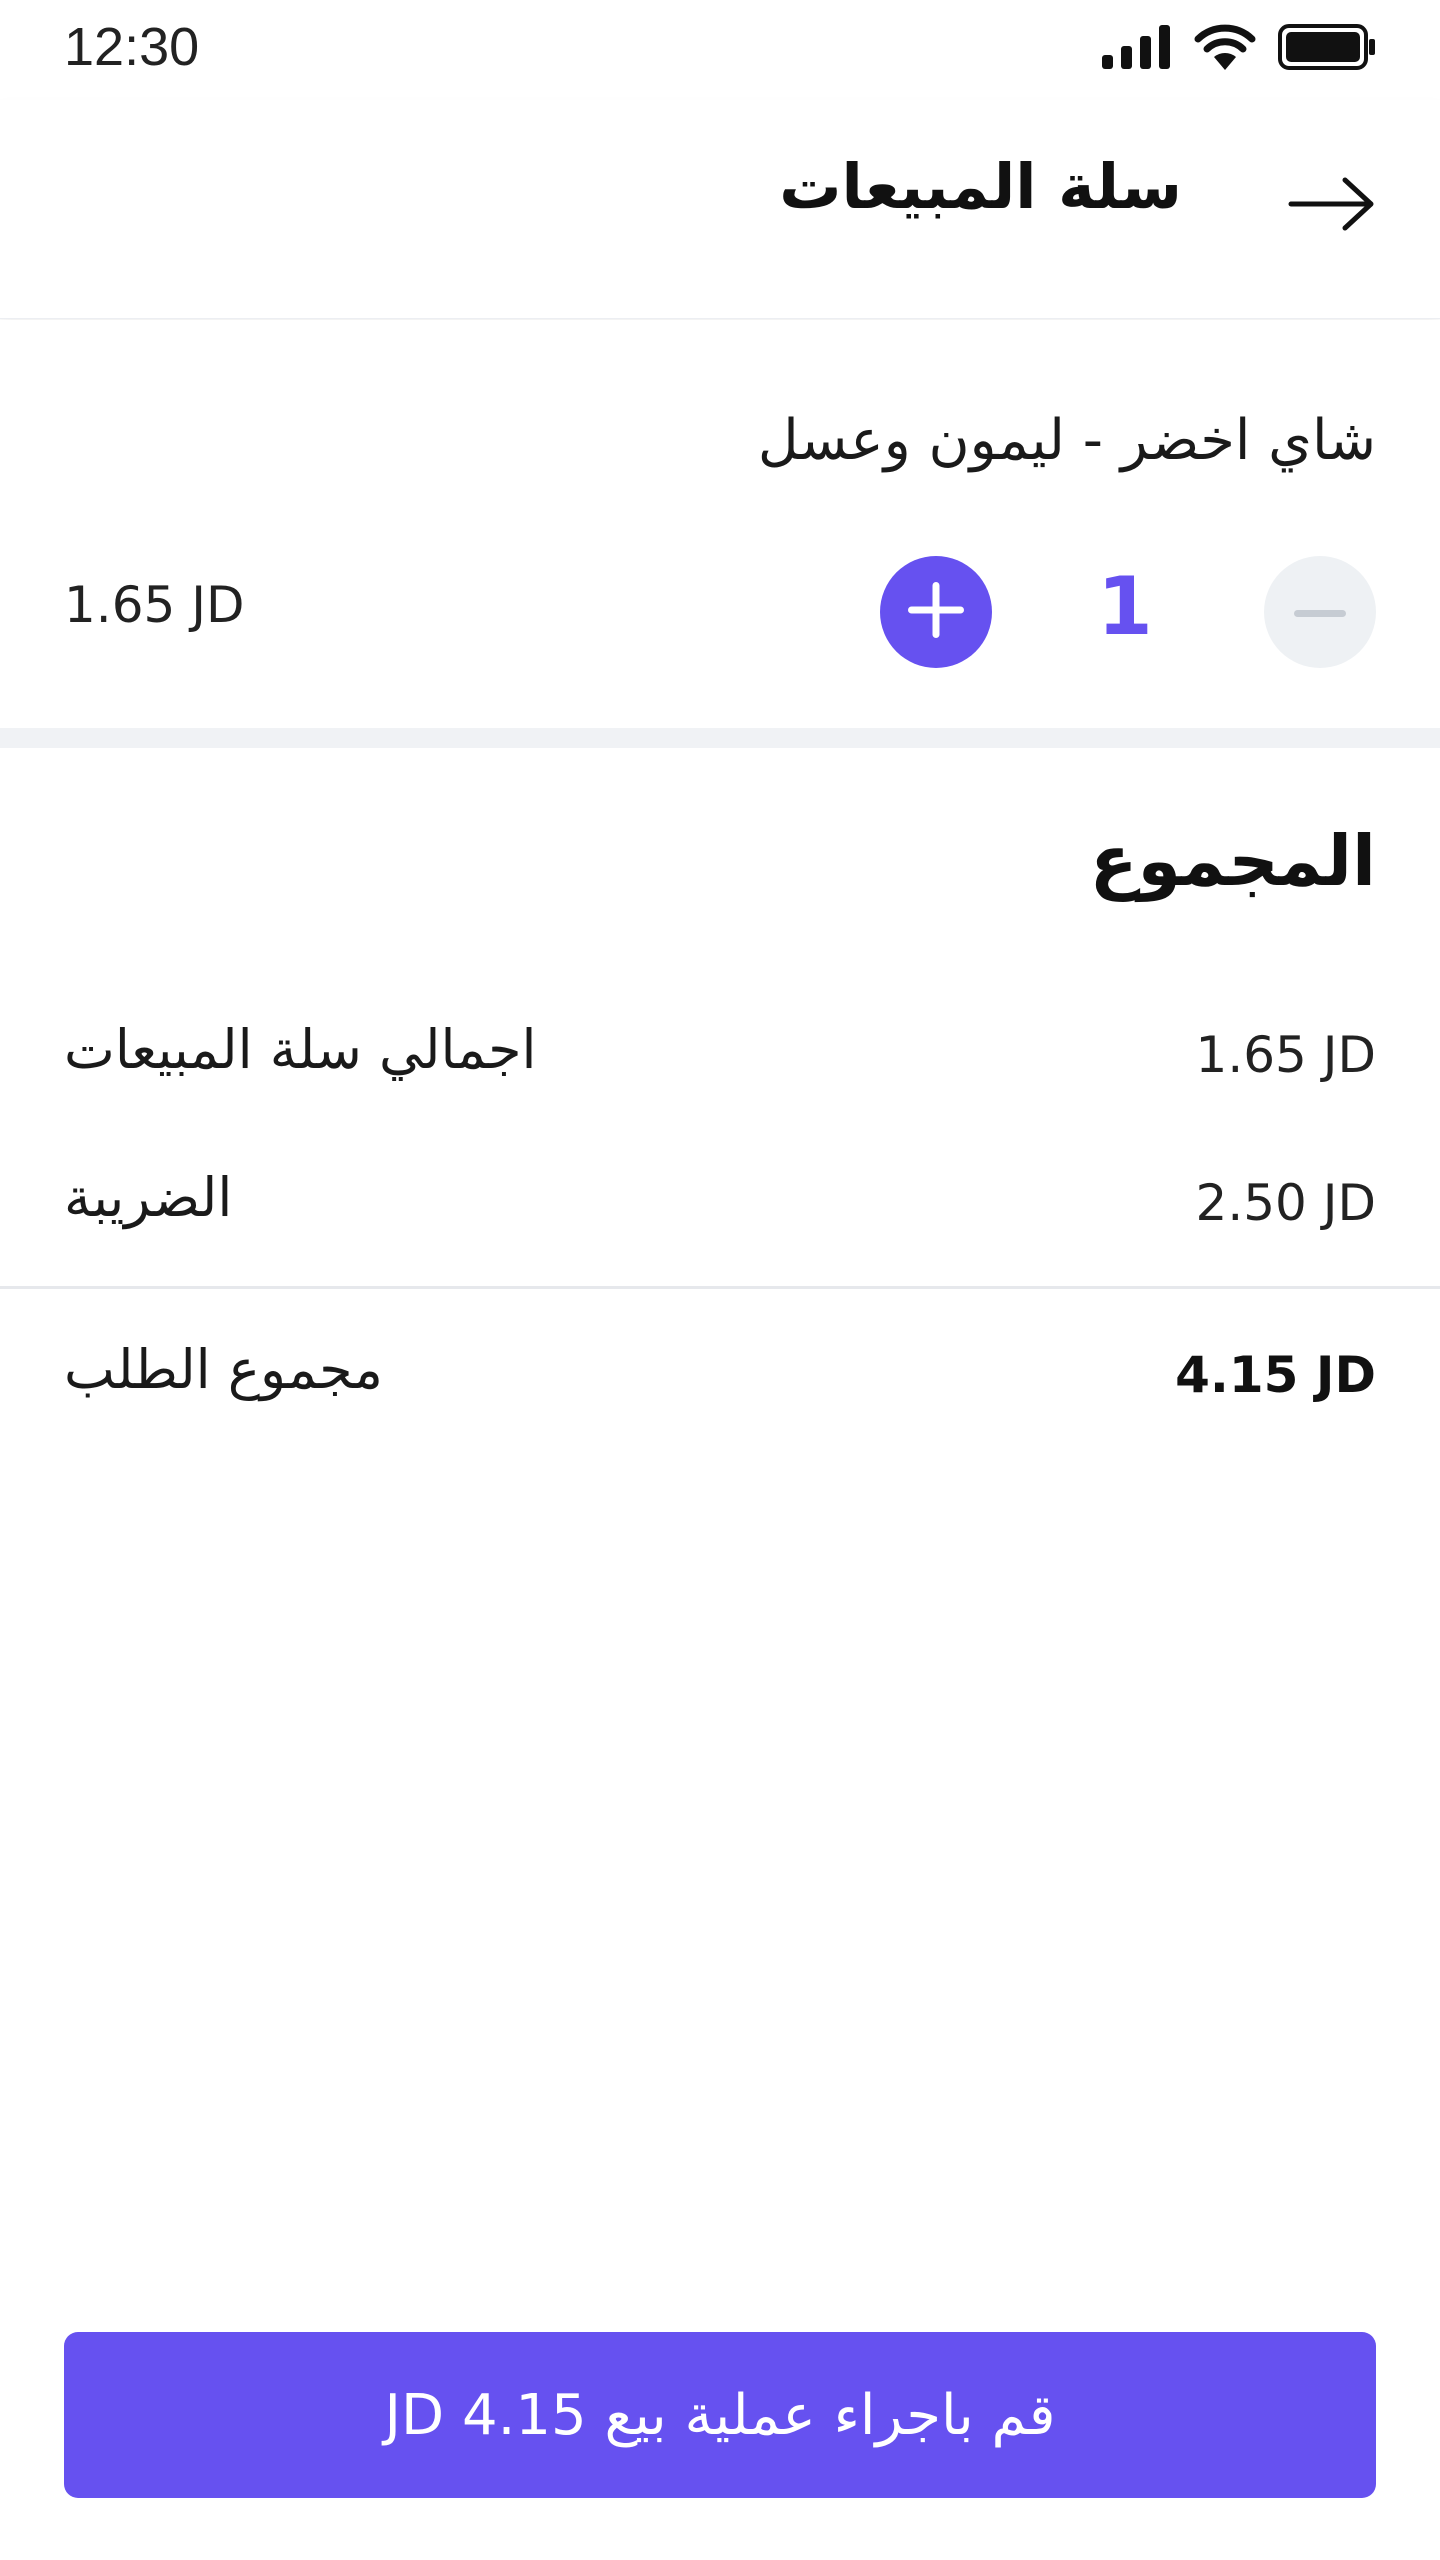 The width and height of the screenshot is (1440, 2560). Describe the element at coordinates (1225, 49) in the screenshot. I see `wifi-icon` at that location.